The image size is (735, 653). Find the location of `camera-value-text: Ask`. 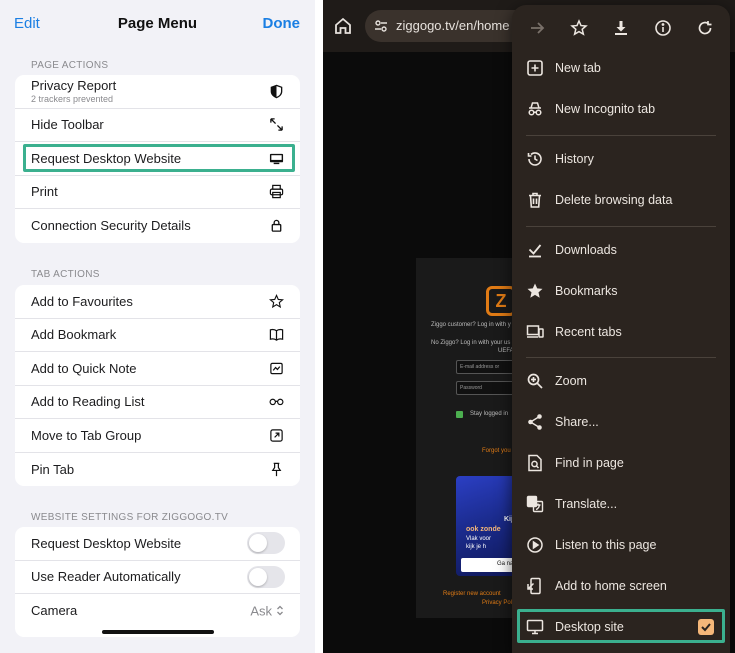

camera-value-text: Ask is located at coordinates (261, 611).